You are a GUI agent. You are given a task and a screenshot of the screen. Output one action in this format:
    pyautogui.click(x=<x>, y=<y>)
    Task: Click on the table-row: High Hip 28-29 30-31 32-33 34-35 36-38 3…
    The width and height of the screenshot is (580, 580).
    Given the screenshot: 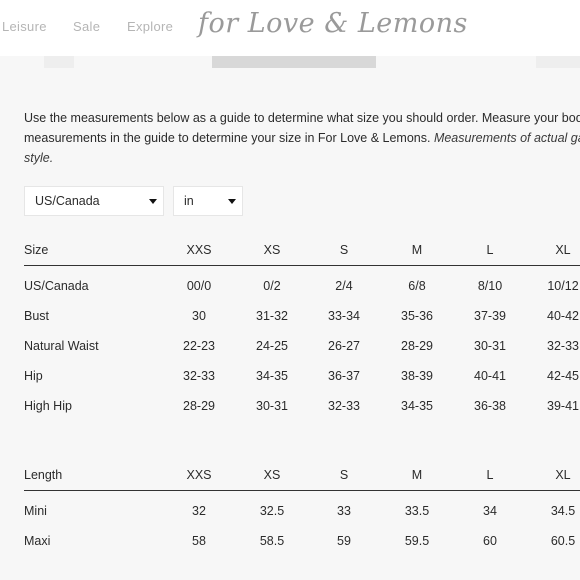 What is the action you would take?
    pyautogui.click(x=290, y=407)
    